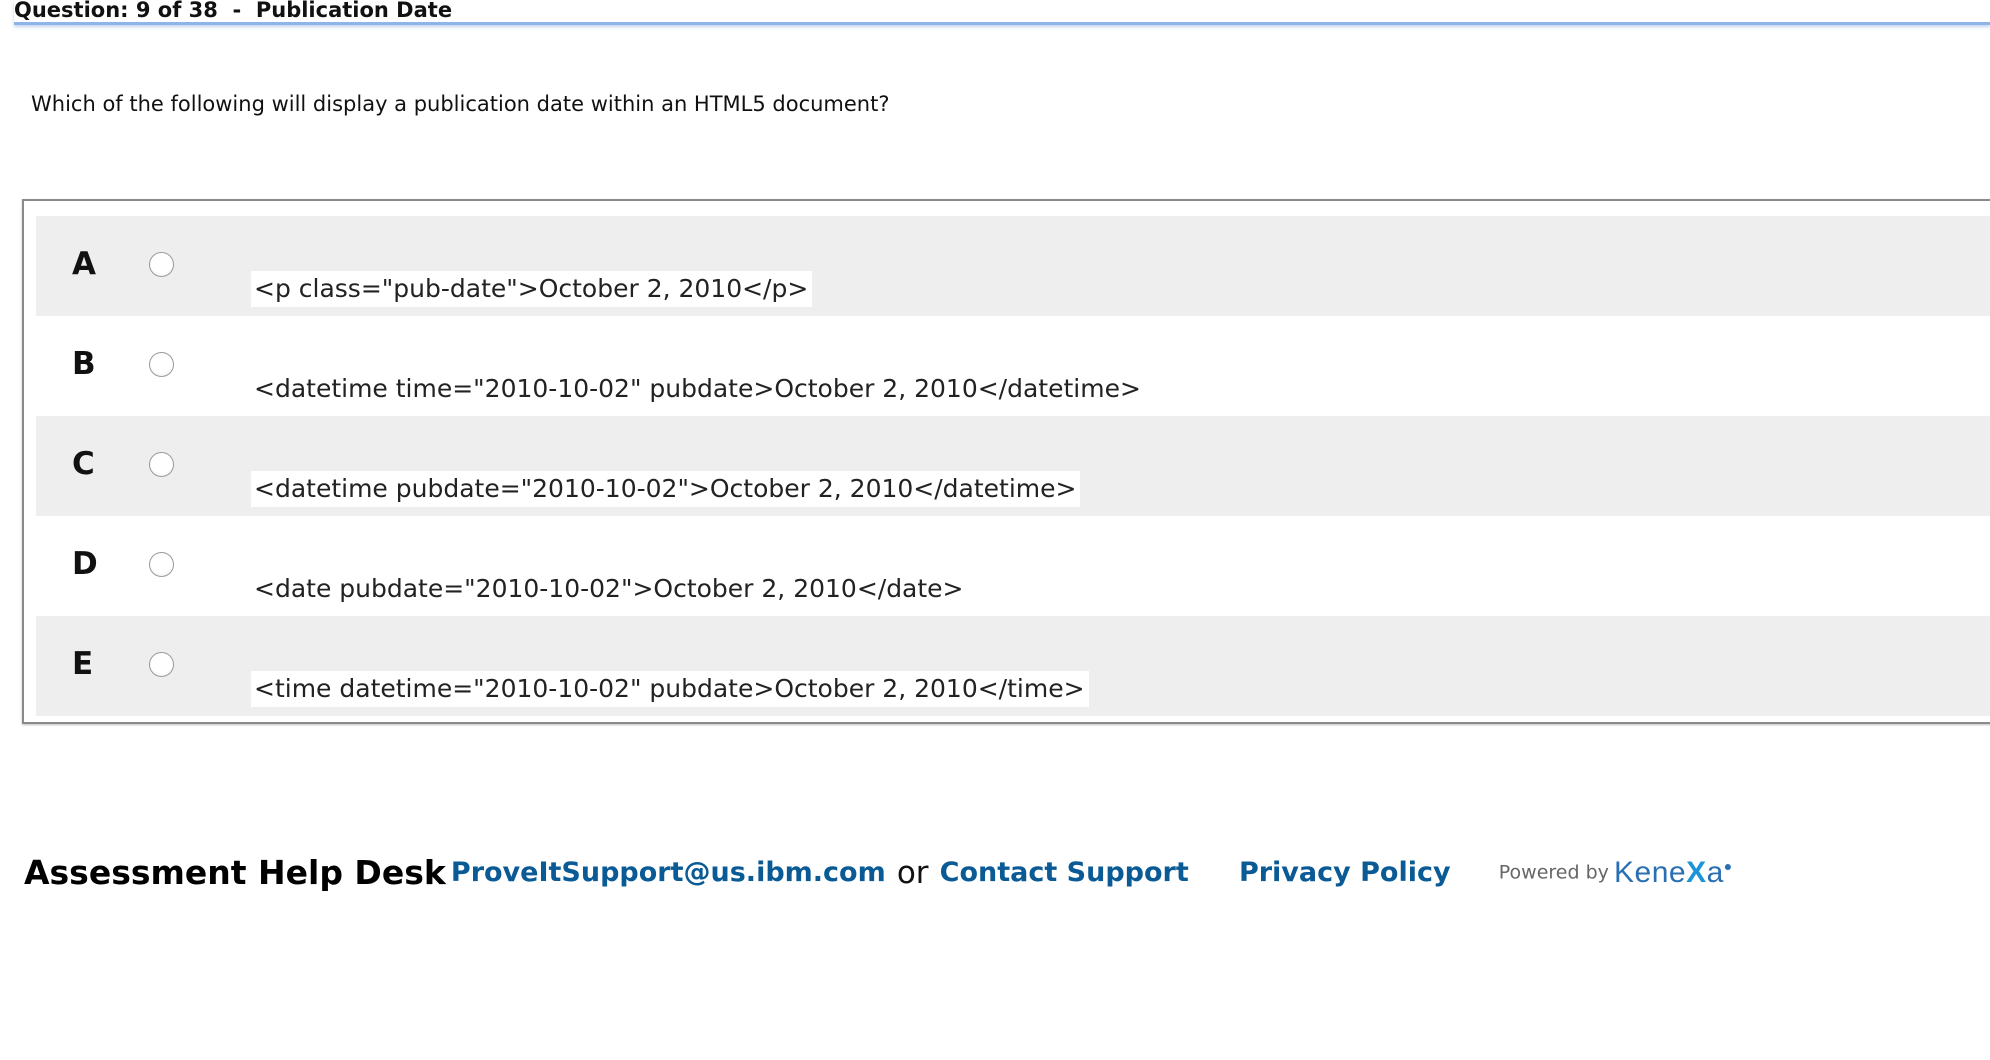 This screenshot has width=1990, height=1060. I want to click on contact-support-link: Contact Support, so click(1064, 872).